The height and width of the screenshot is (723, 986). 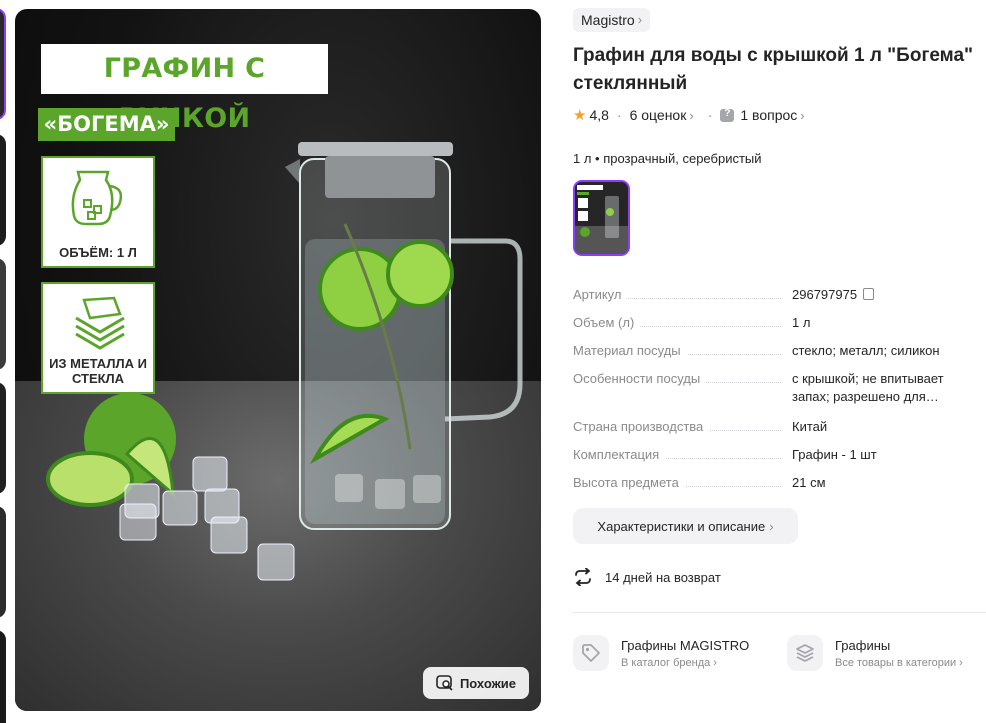 I want to click on reviews-link: 6 оценок, so click(x=658, y=115).